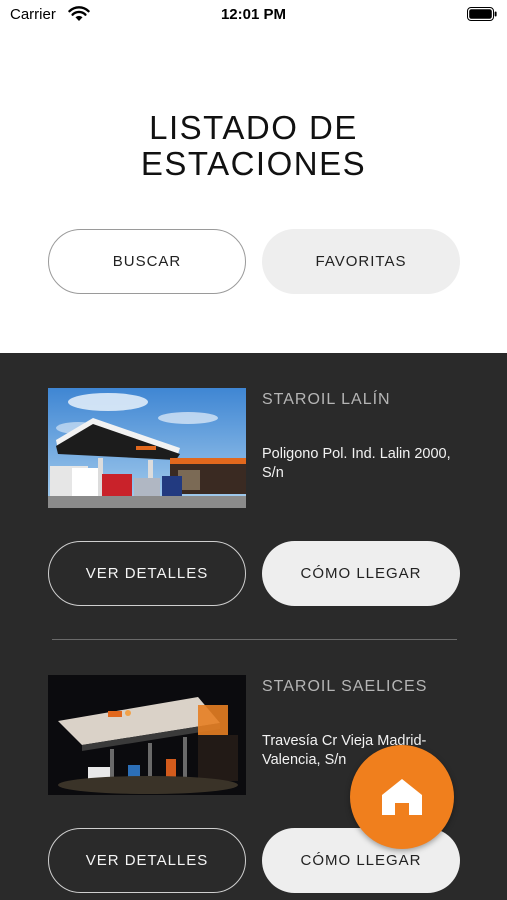 This screenshot has height=900, width=507. What do you see at coordinates (254, 639) in the screenshot?
I see `divider` at bounding box center [254, 639].